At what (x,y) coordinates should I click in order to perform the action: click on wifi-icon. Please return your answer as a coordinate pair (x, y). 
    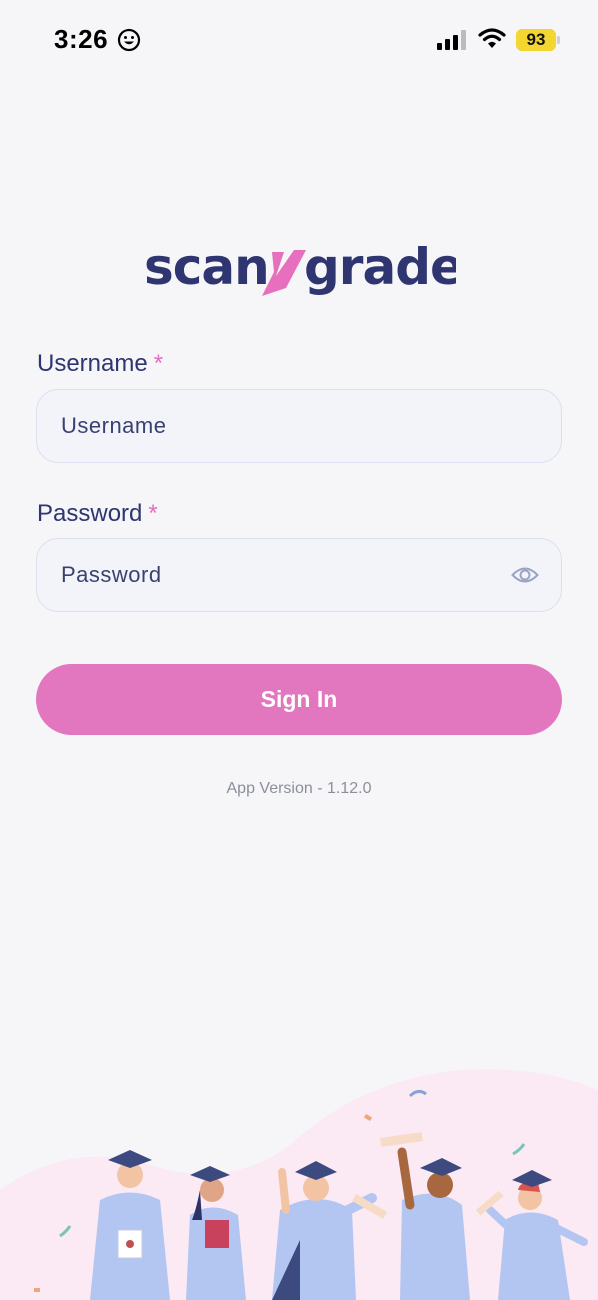
    Looking at the image, I should click on (492, 38).